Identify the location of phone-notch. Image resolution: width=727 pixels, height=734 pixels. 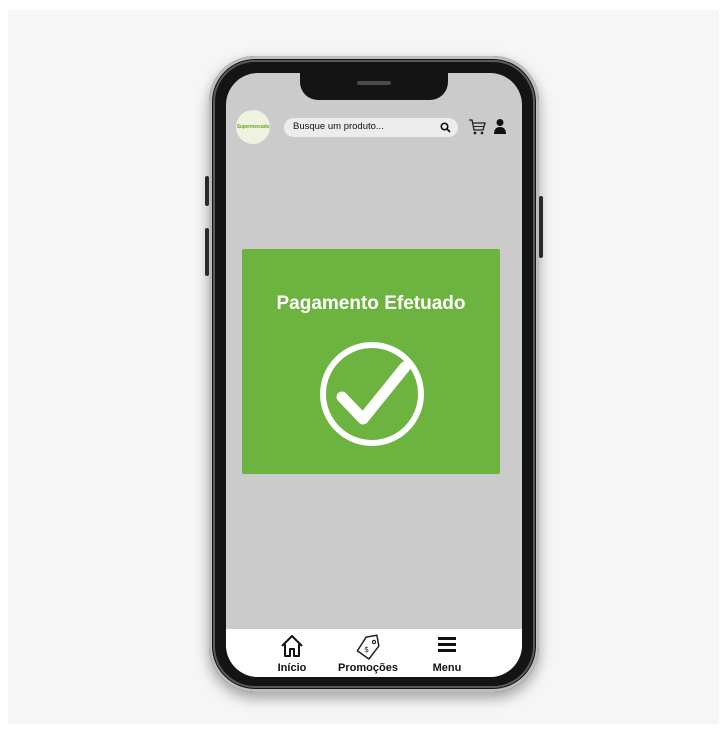
(374, 85).